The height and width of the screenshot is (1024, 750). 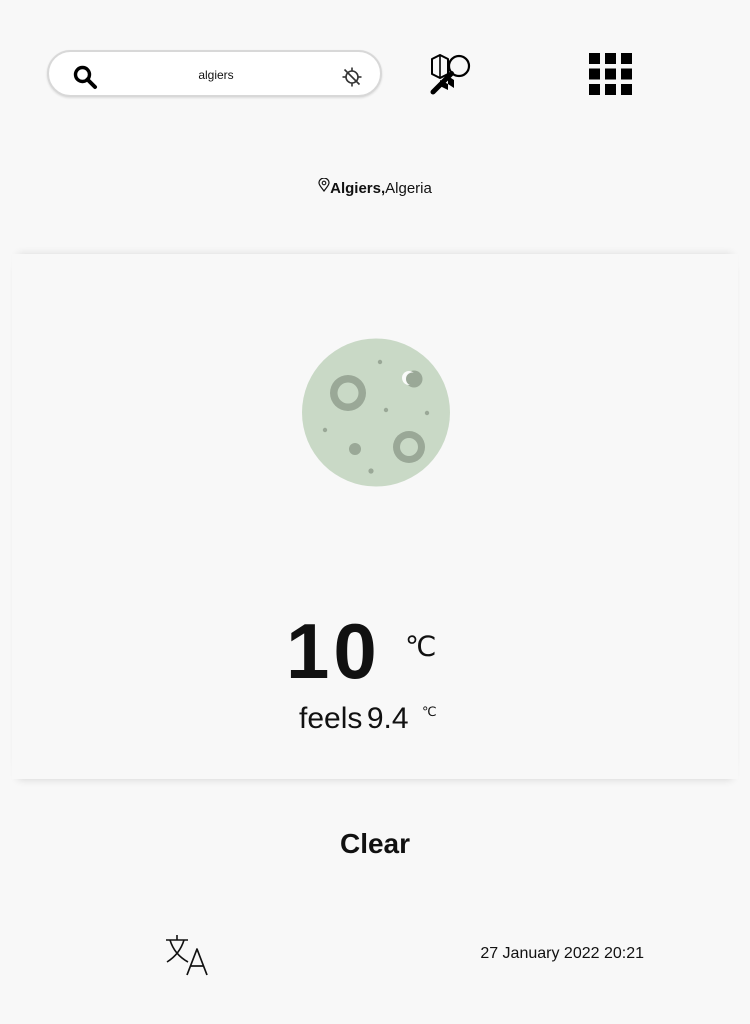 What do you see at coordinates (333, 651) in the screenshot?
I see `temperature-value: 10` at bounding box center [333, 651].